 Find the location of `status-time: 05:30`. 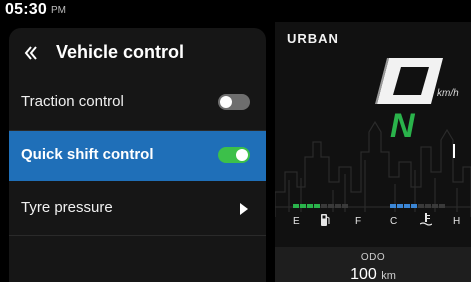

status-time: 05:30 is located at coordinates (26, 9).